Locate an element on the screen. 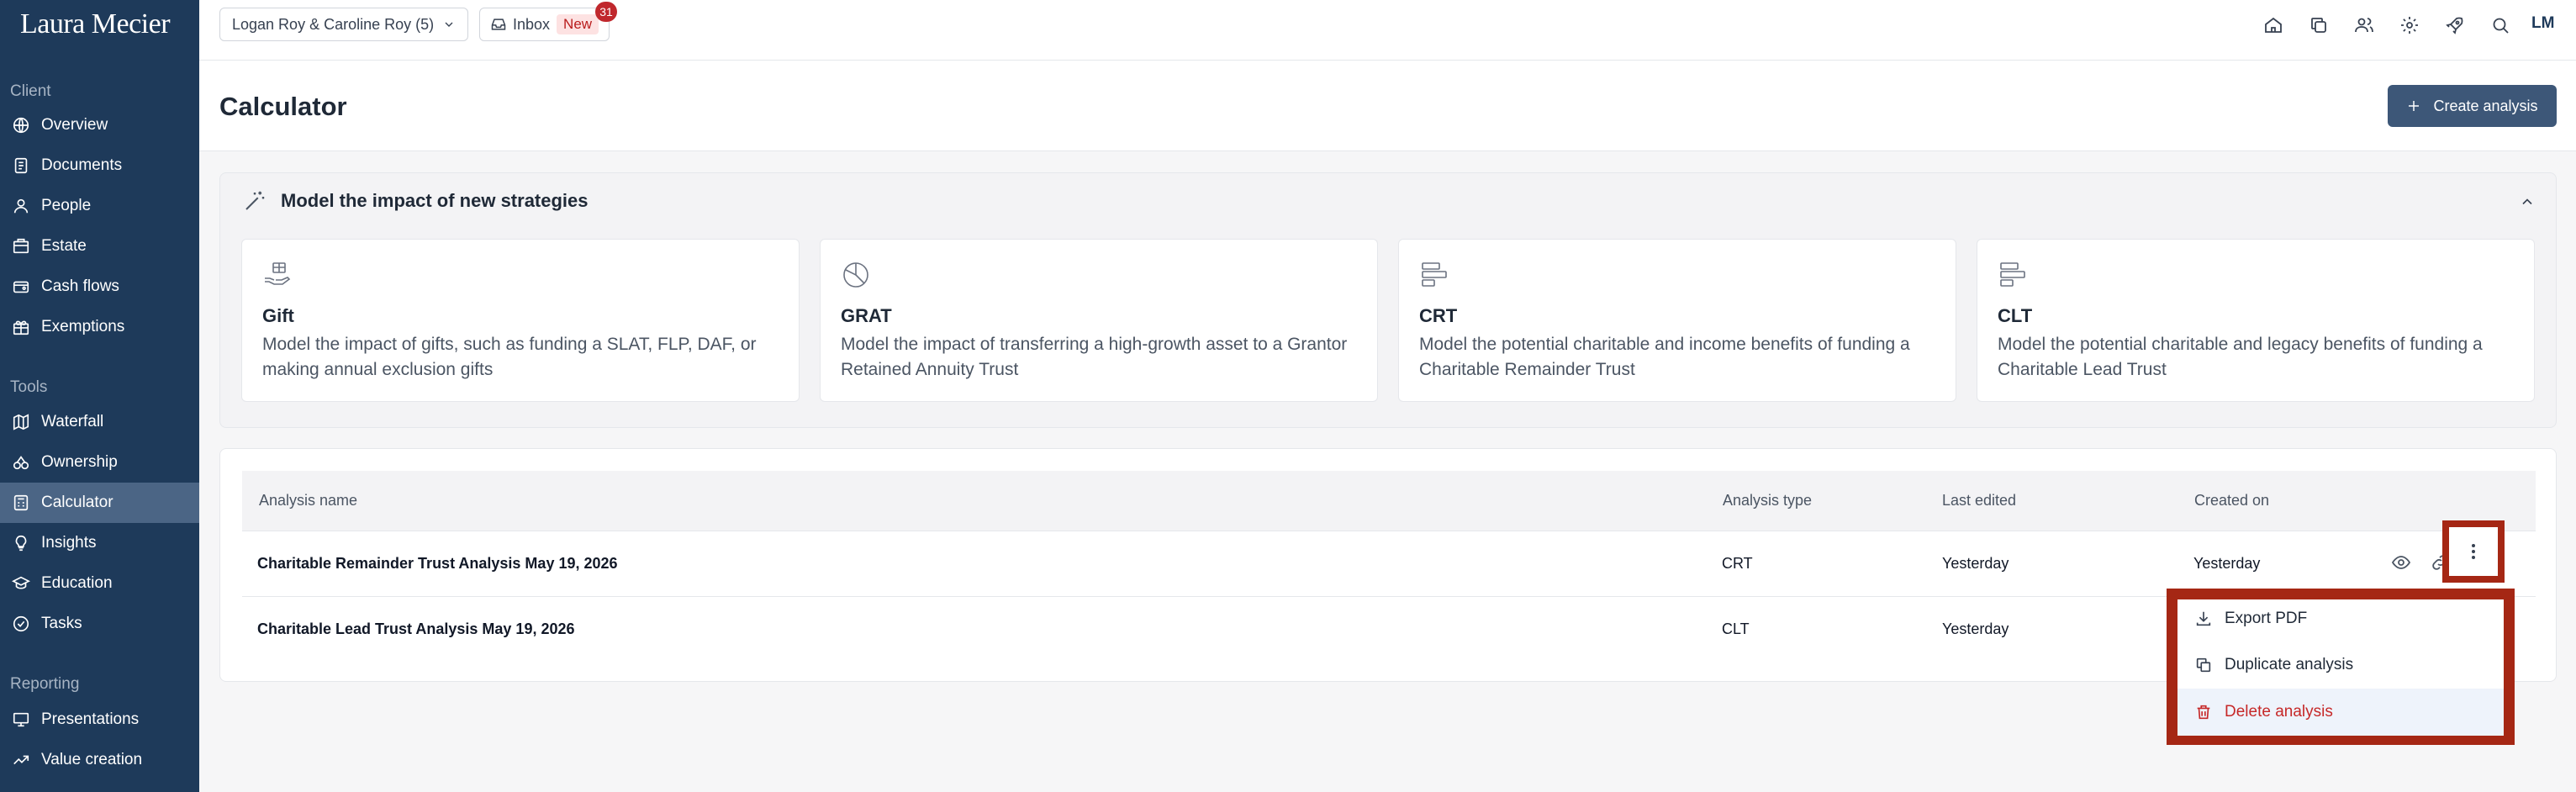 The height and width of the screenshot is (792, 2576). sidebar-item-exemptions: Exemptions is located at coordinates (100, 327).